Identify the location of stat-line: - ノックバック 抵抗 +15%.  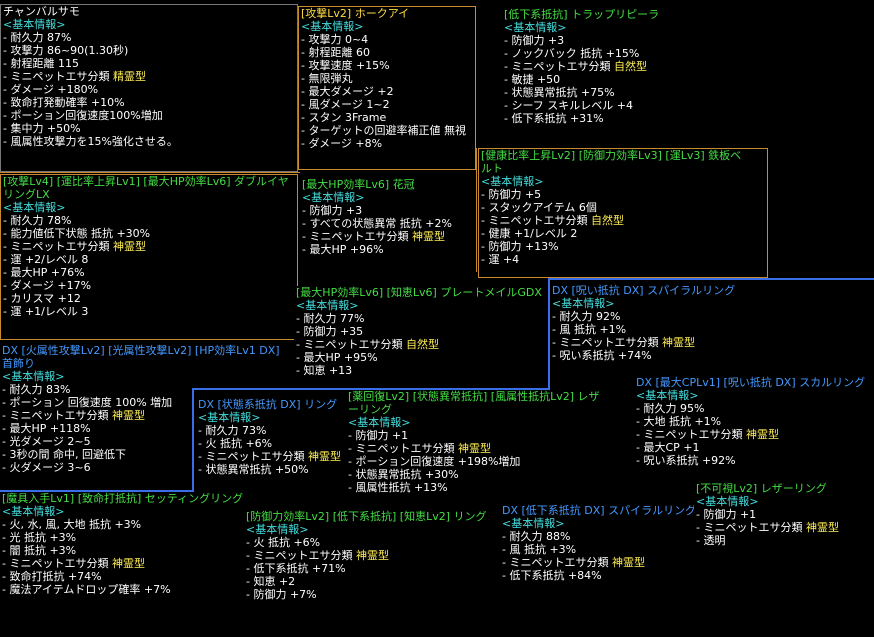
(602, 53).